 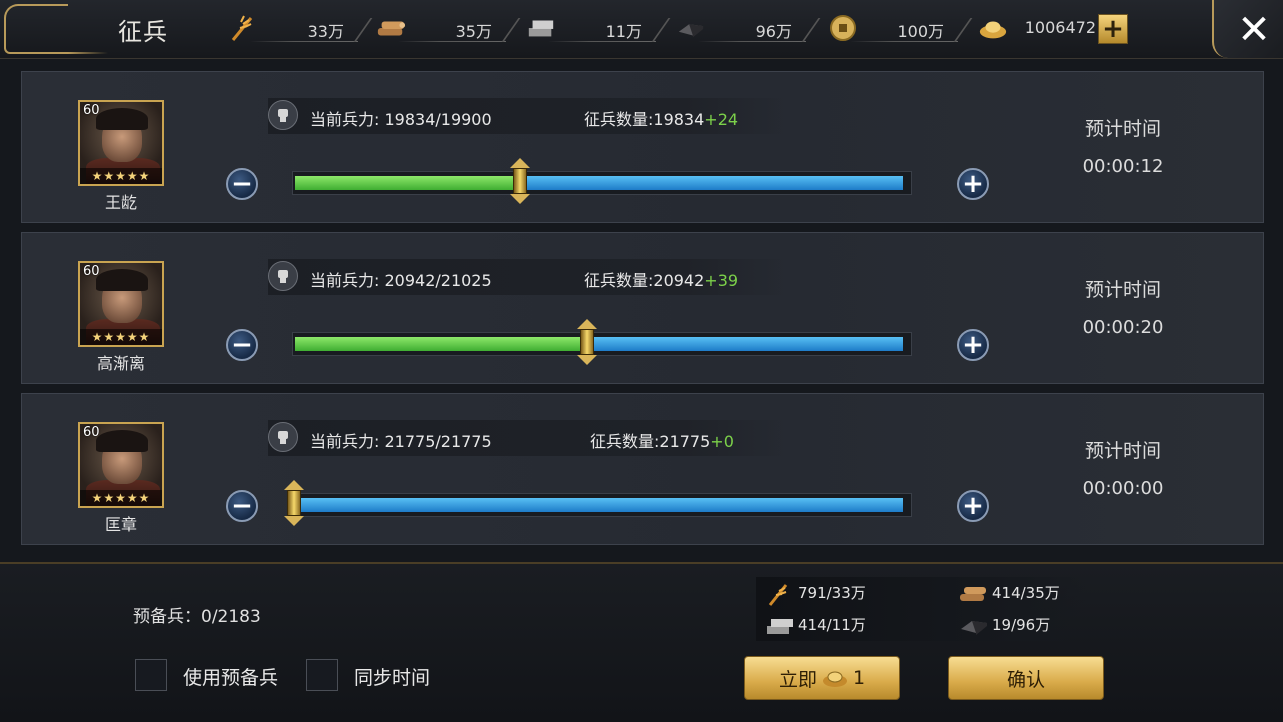 What do you see at coordinates (797, 679) in the screenshot?
I see `instant-label: 立即` at bounding box center [797, 679].